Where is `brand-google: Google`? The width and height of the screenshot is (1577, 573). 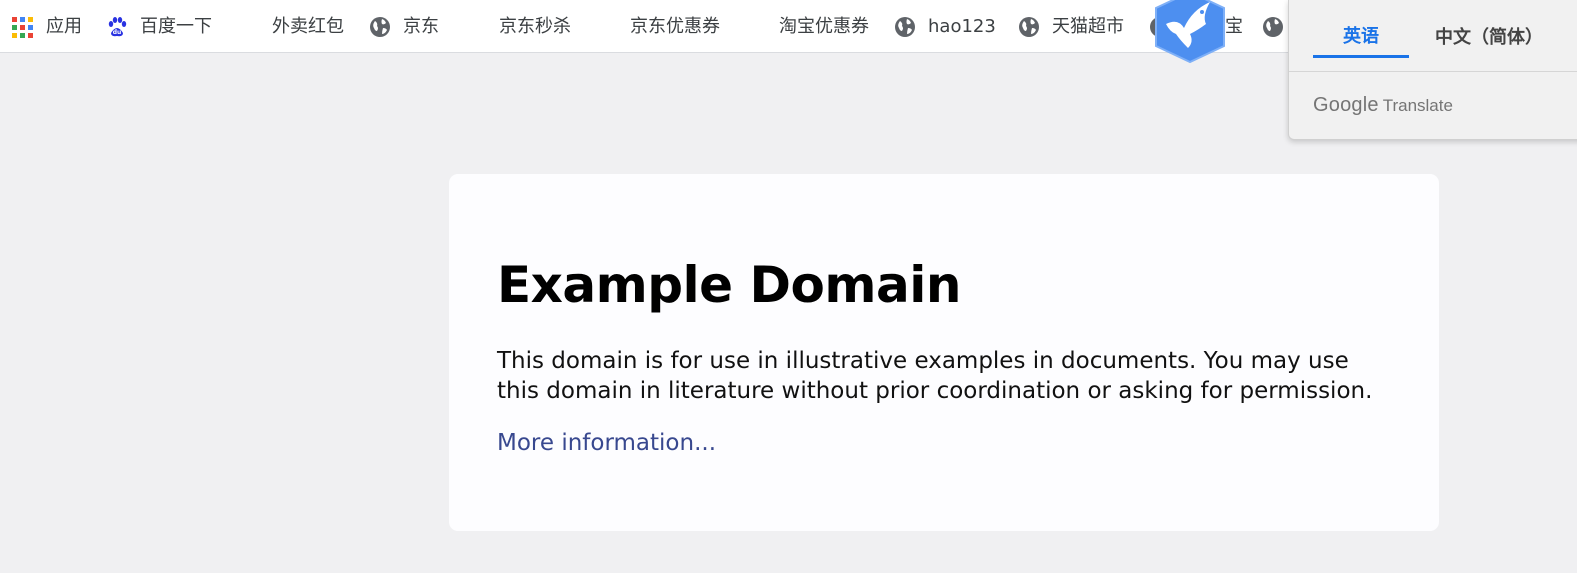 brand-google: Google is located at coordinates (1346, 105).